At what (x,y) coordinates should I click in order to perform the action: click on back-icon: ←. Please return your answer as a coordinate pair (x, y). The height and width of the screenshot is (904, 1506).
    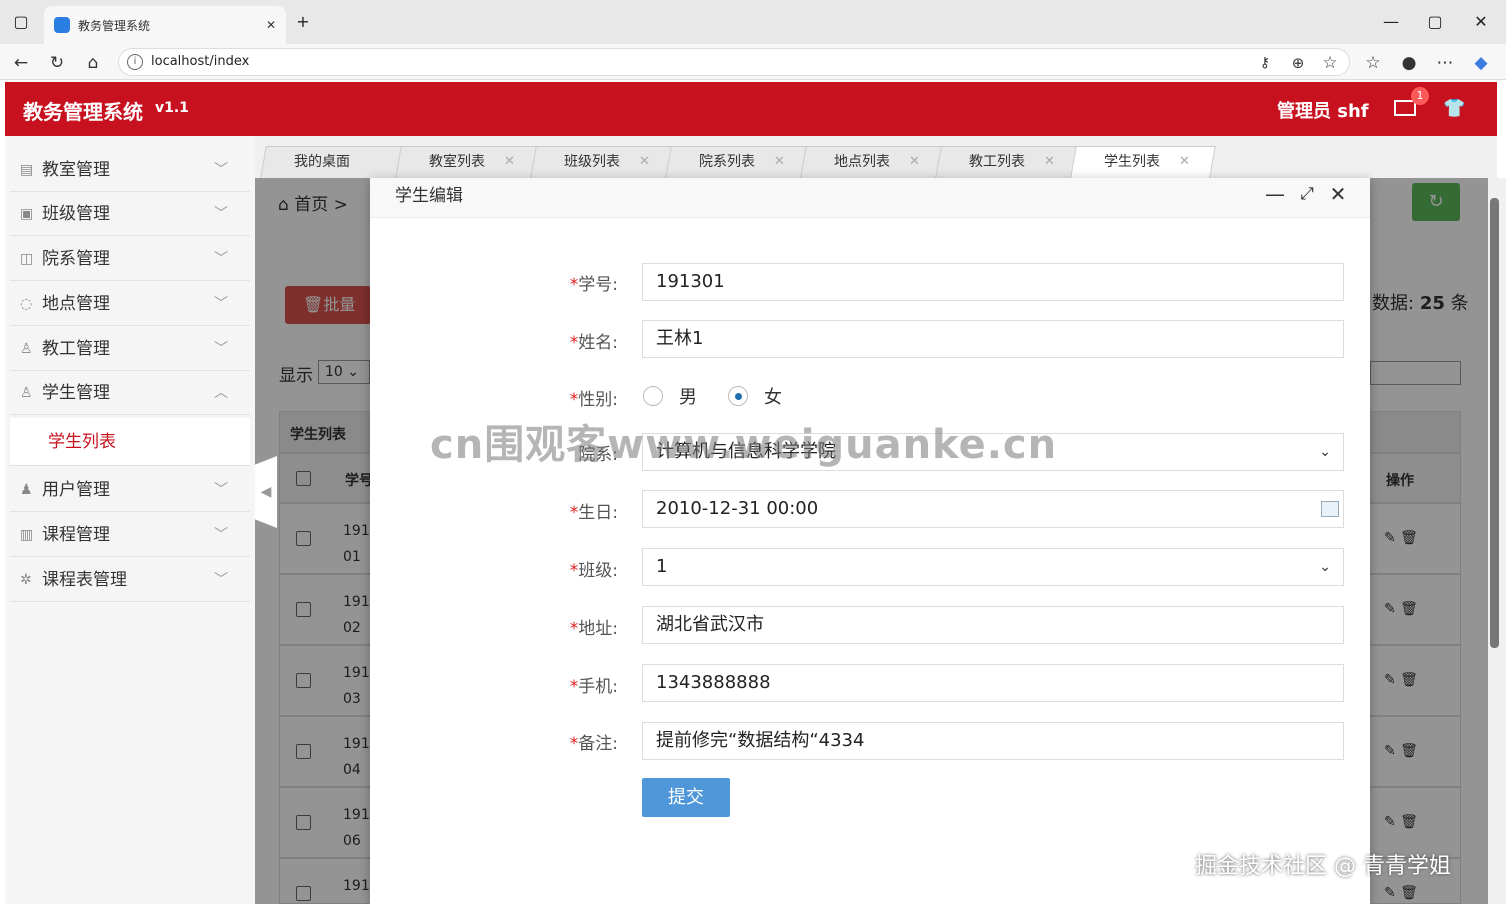
    Looking at the image, I should click on (21, 63).